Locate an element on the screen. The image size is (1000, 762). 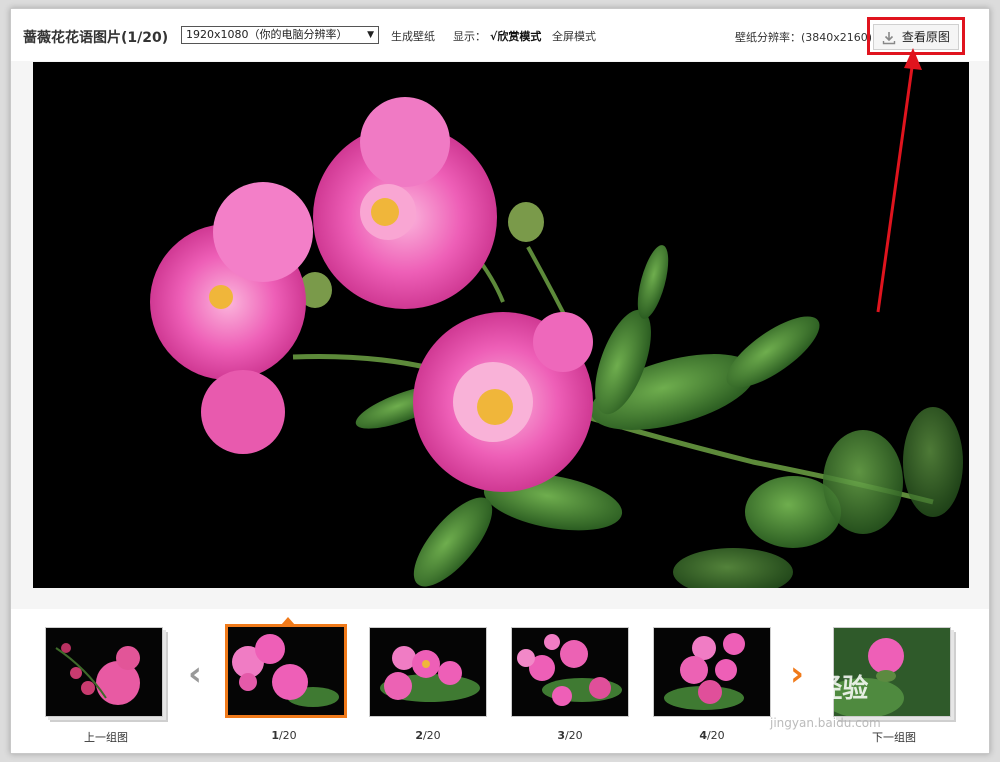
thumb-2-total: /20 is located at coordinates (431, 735).